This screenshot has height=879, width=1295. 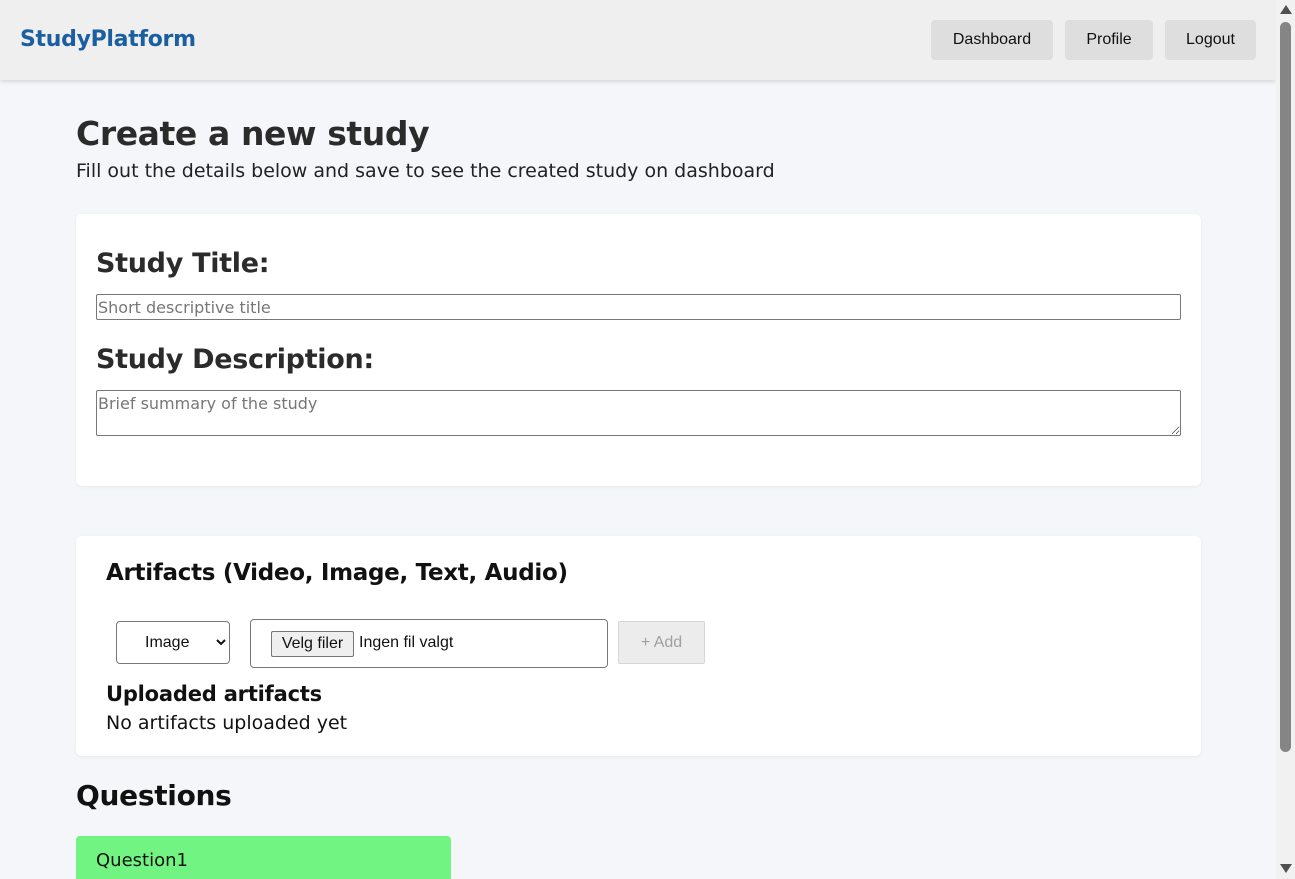 I want to click on study-description-input, so click(x=638, y=413).